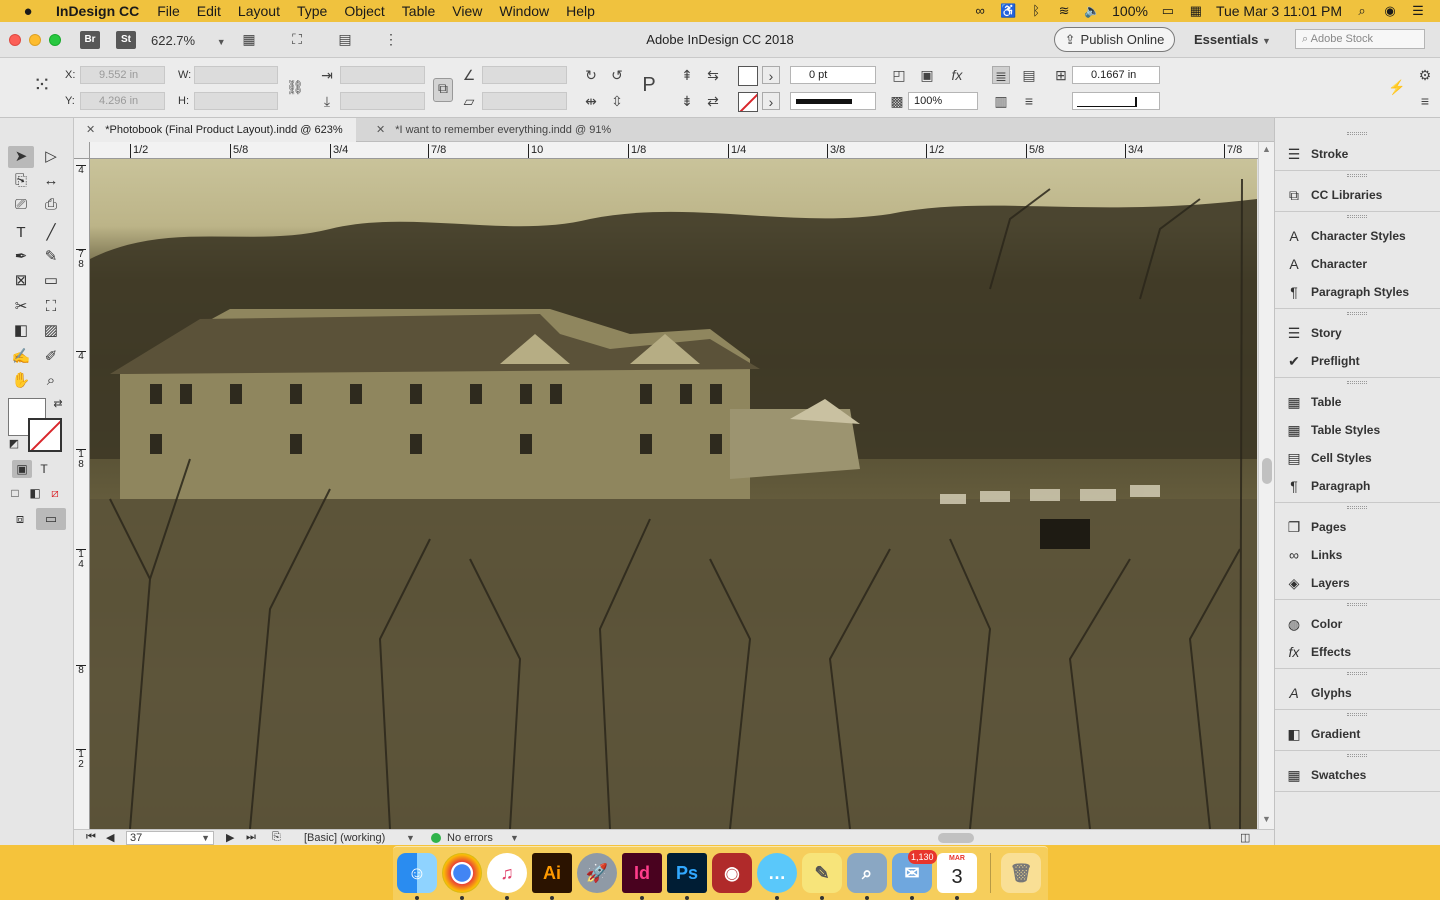  Describe the element at coordinates (1001, 101) in the screenshot. I see `text-wrap-shape-icon: ▥` at that location.